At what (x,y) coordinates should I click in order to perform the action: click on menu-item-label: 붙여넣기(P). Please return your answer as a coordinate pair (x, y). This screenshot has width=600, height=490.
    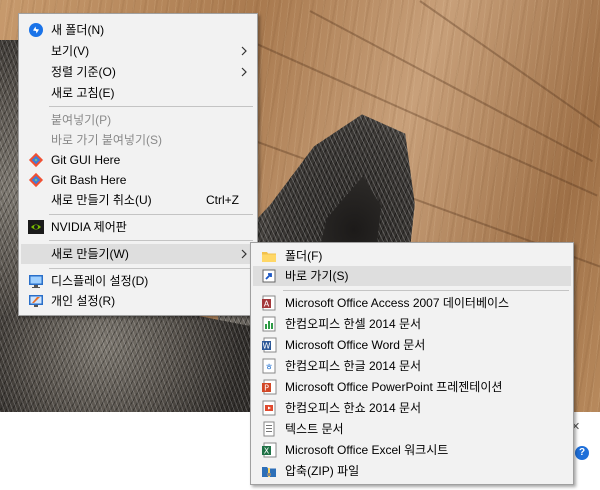
    Looking at the image, I should click on (81, 120).